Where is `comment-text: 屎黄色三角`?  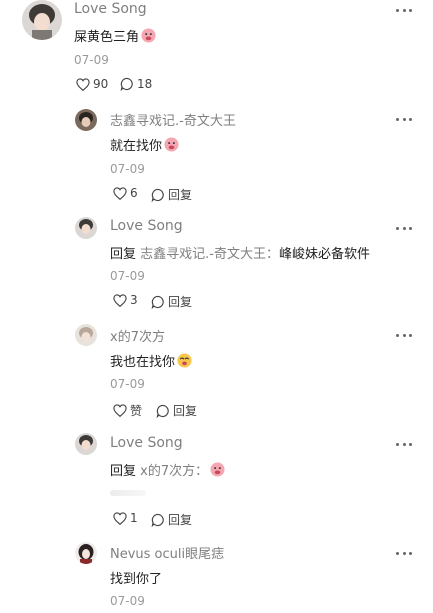
comment-text: 屎黄色三角 is located at coordinates (115, 35).